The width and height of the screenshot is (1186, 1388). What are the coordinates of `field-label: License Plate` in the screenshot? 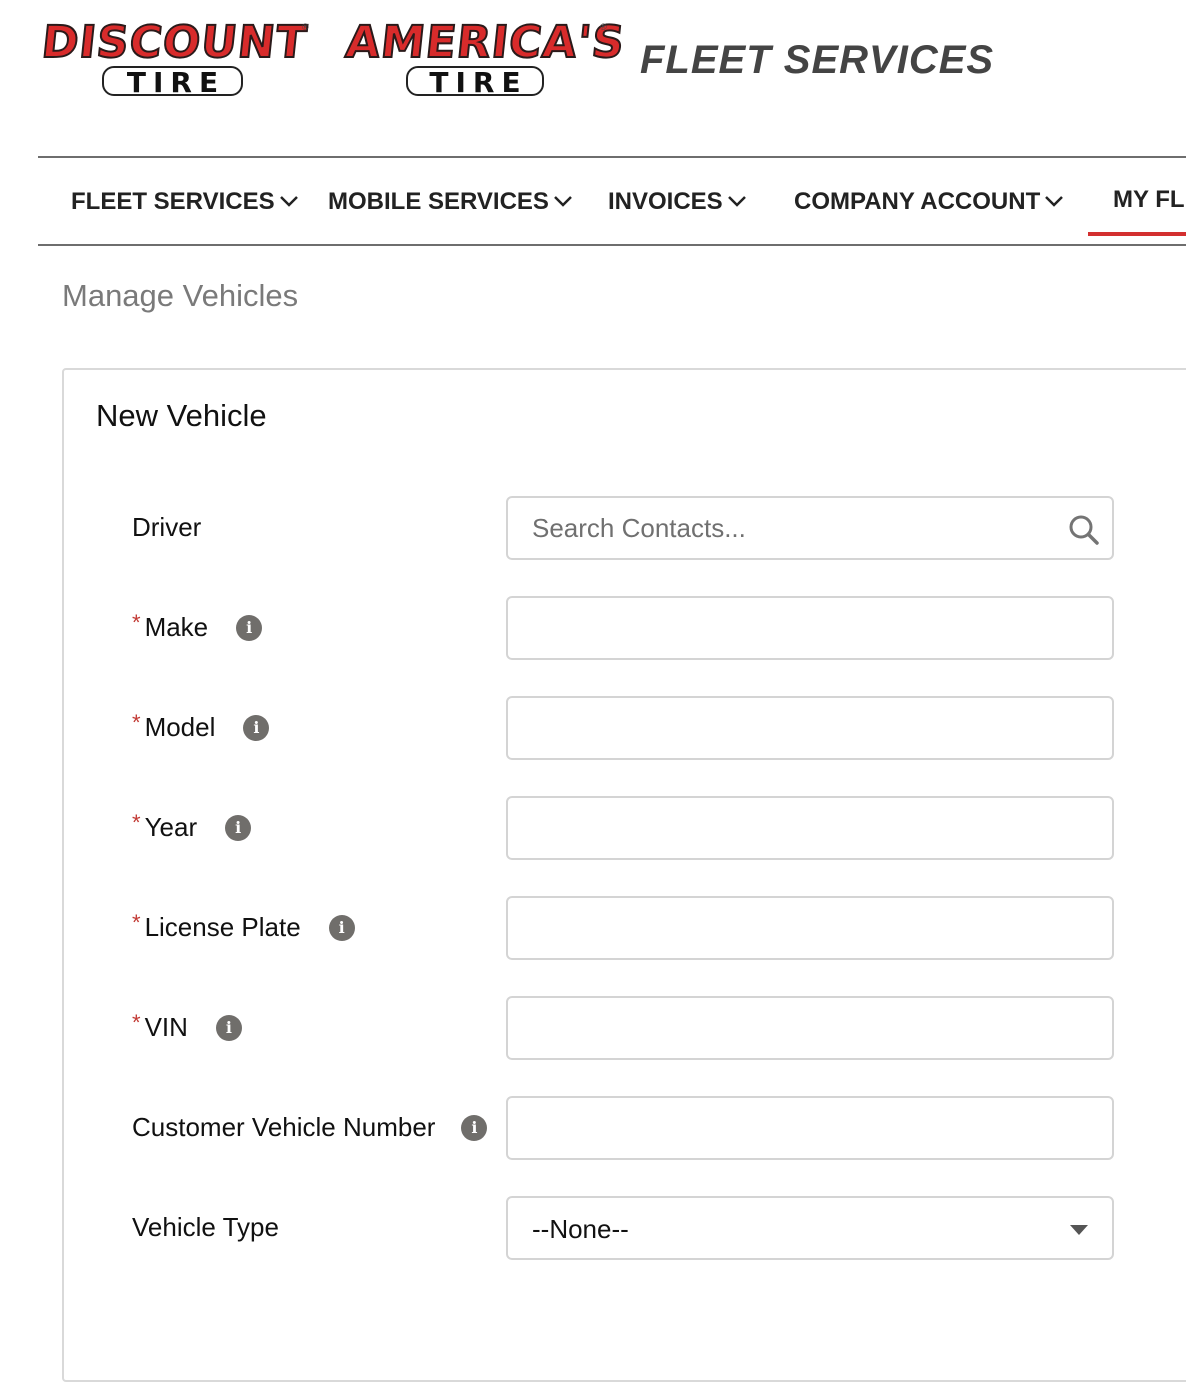 It's located at (222, 927).